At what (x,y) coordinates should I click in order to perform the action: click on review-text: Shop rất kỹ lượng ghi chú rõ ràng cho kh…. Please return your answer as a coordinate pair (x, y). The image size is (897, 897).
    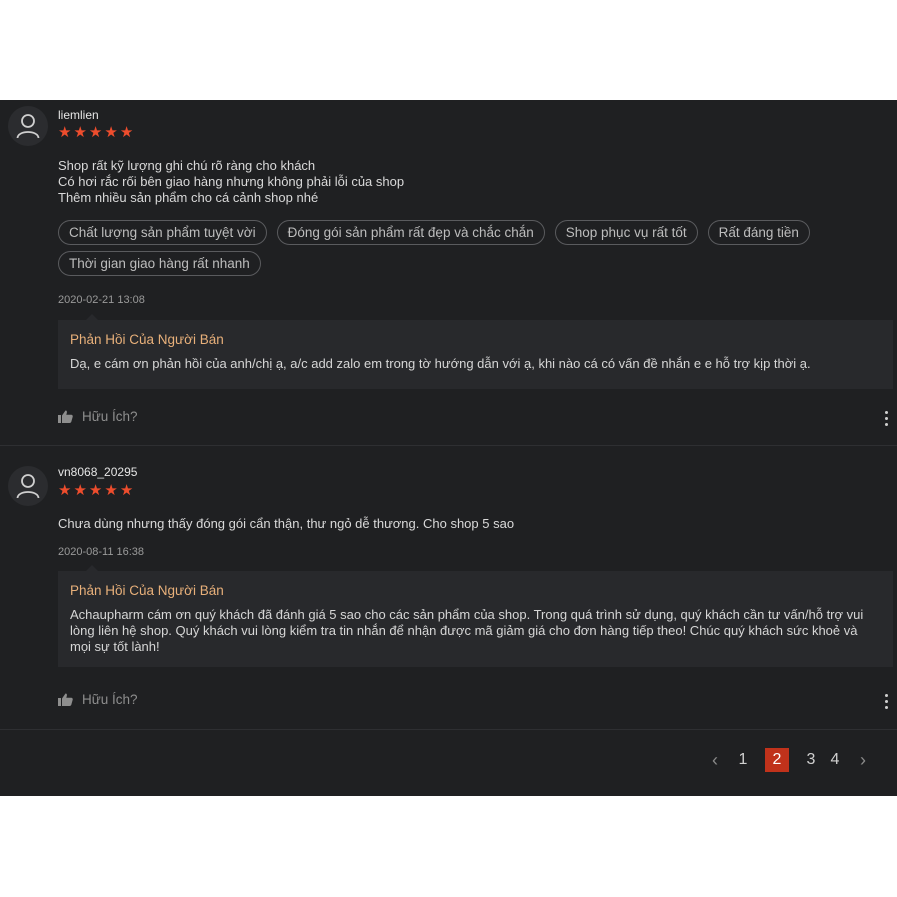
    Looking at the image, I should click on (231, 181).